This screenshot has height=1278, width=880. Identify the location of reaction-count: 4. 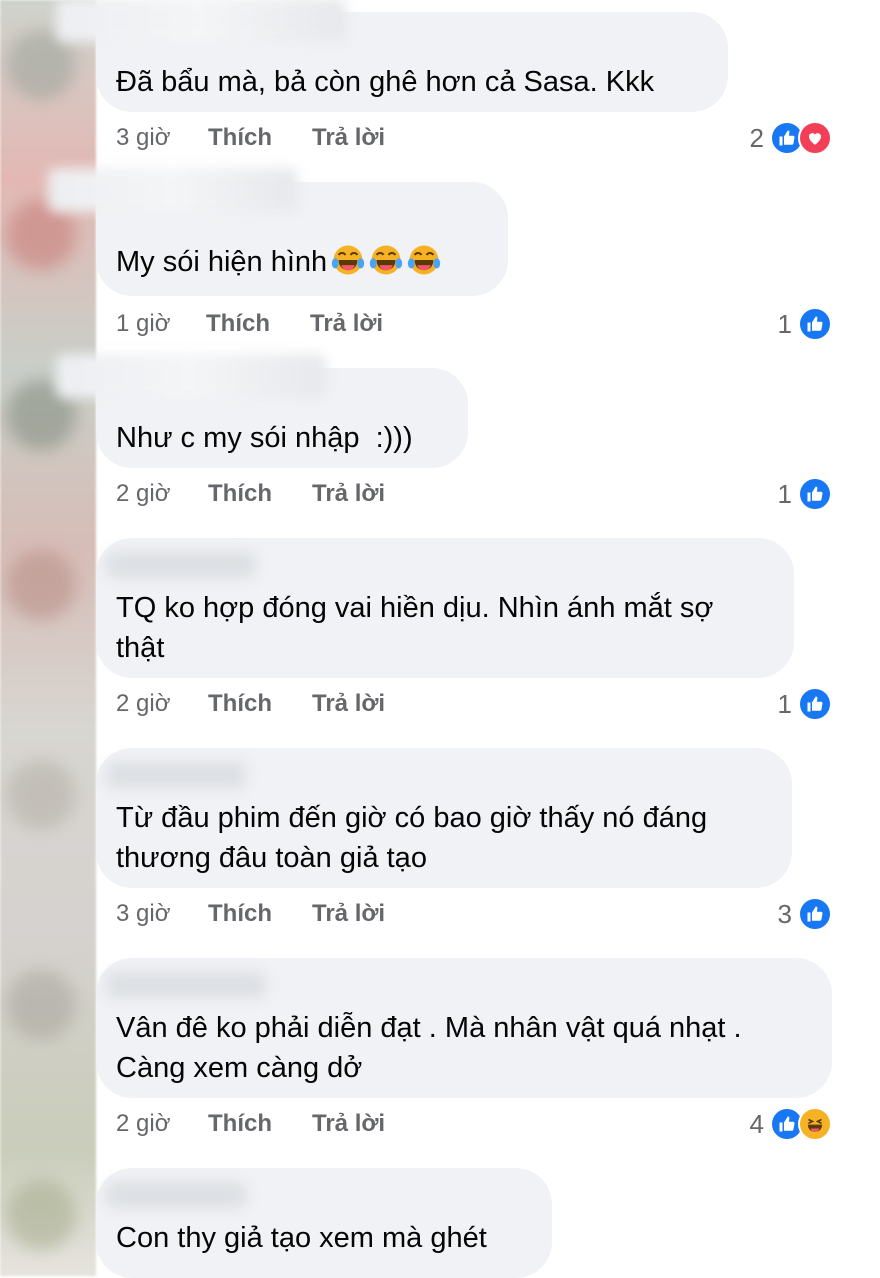
(756, 1123).